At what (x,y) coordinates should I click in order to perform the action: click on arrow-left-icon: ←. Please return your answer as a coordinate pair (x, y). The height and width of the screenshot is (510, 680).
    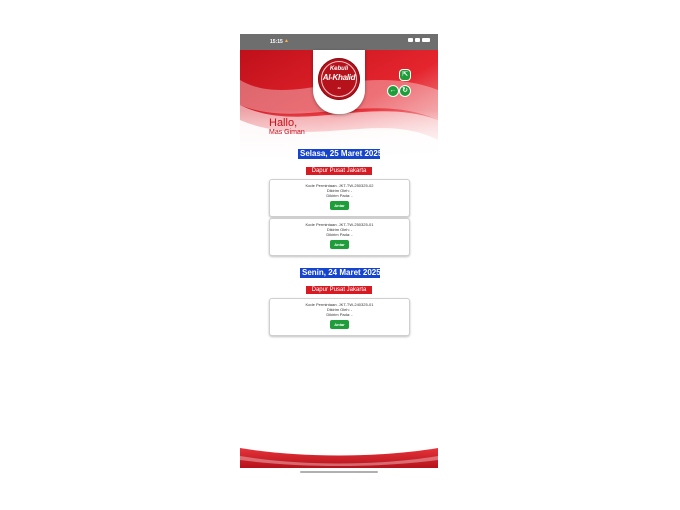
    Looking at the image, I should click on (393, 90).